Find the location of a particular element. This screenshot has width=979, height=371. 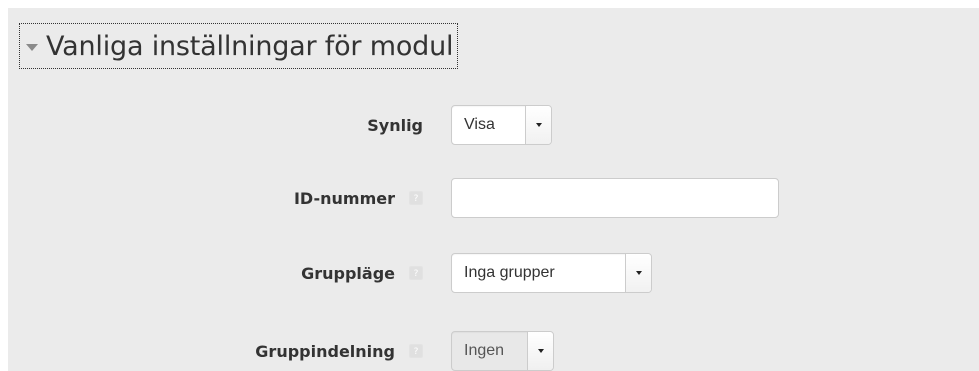

form-row-grouping: Gruppindelning ? Ingen is located at coordinates (493, 351).